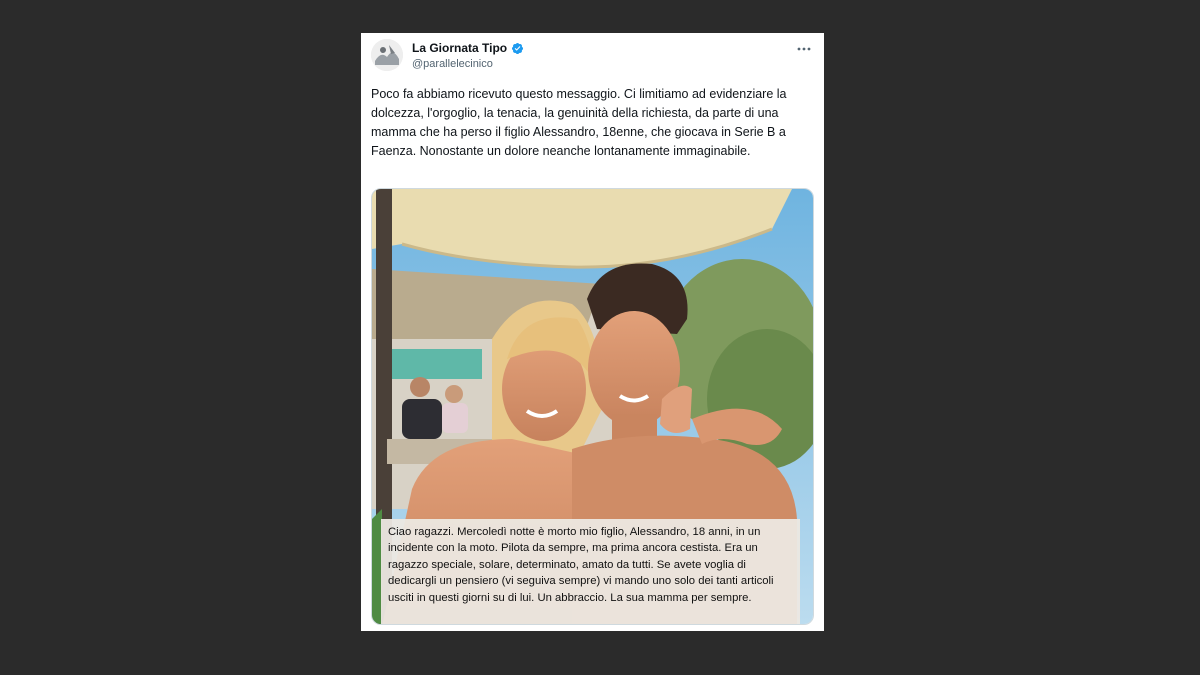  I want to click on handle: @parallelecinico, so click(468, 64).